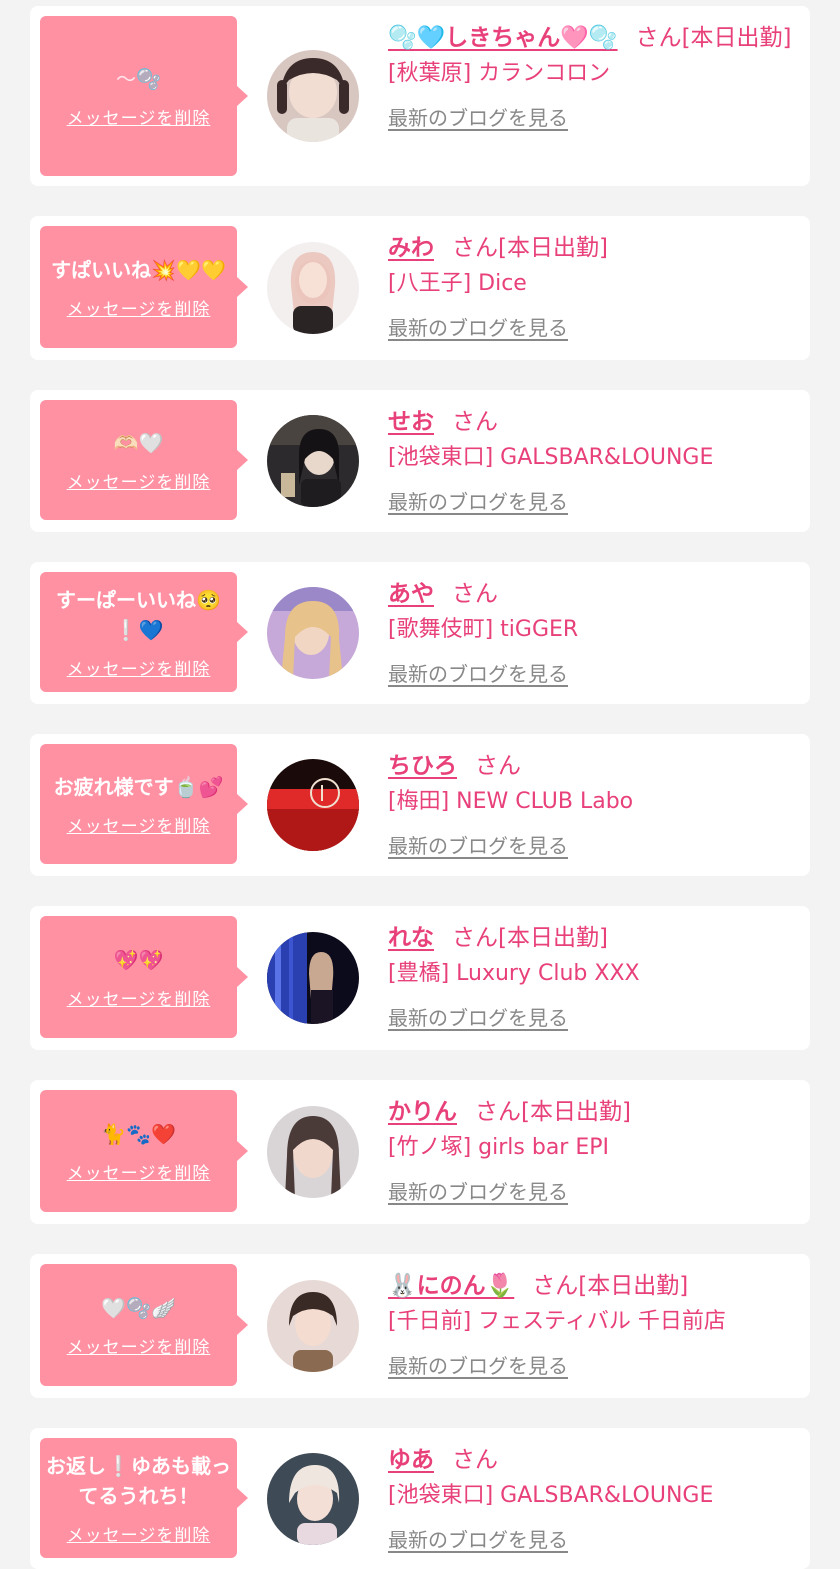 The height and width of the screenshot is (1569, 840). Describe the element at coordinates (422, 766) in the screenshot. I see `cast-name-link: ちひろ` at that location.